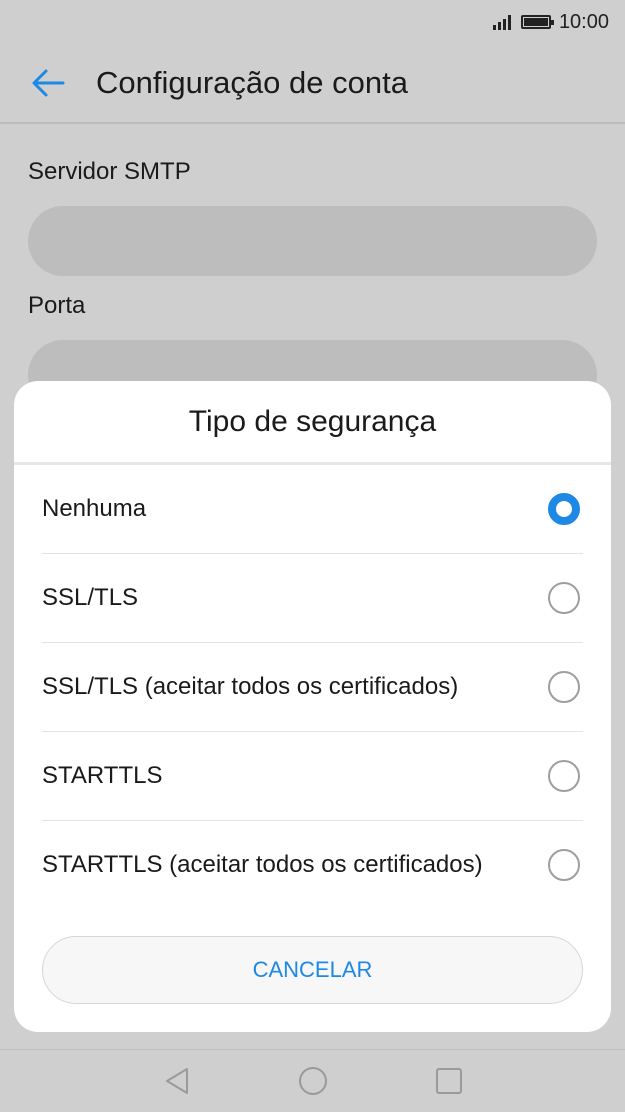 This screenshot has height=1112, width=625. I want to click on arrow-left-icon, so click(48, 83).